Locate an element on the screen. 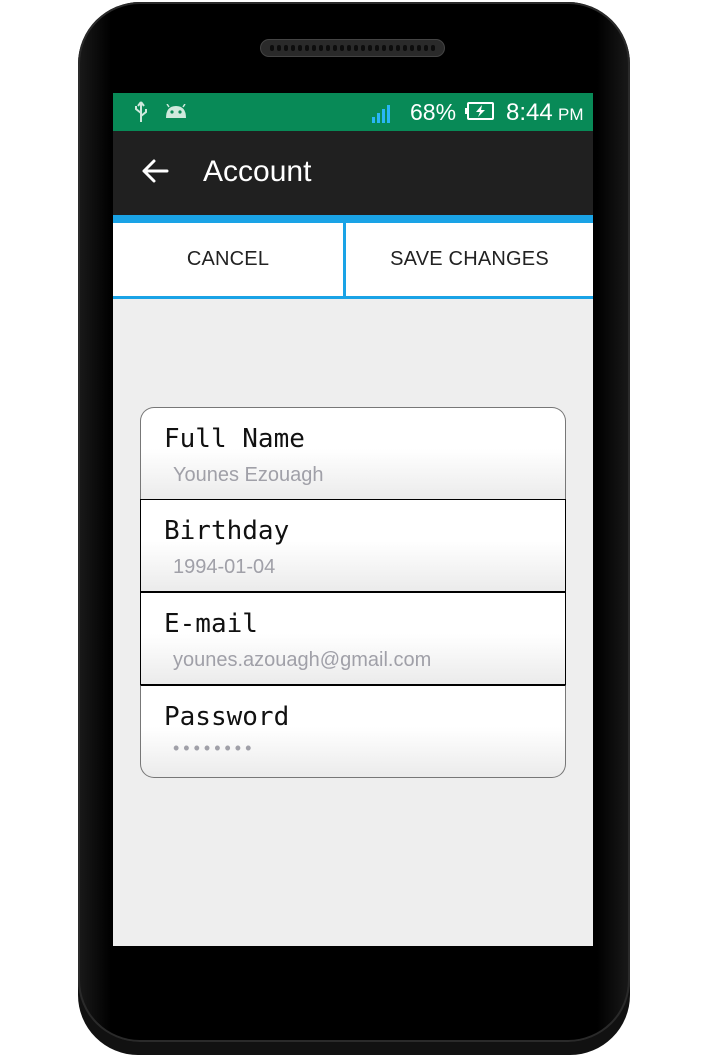 Image resolution: width=705 pixels, height=1064 pixels. email-value: younes.azouagh@gmail.com is located at coordinates (302, 660).